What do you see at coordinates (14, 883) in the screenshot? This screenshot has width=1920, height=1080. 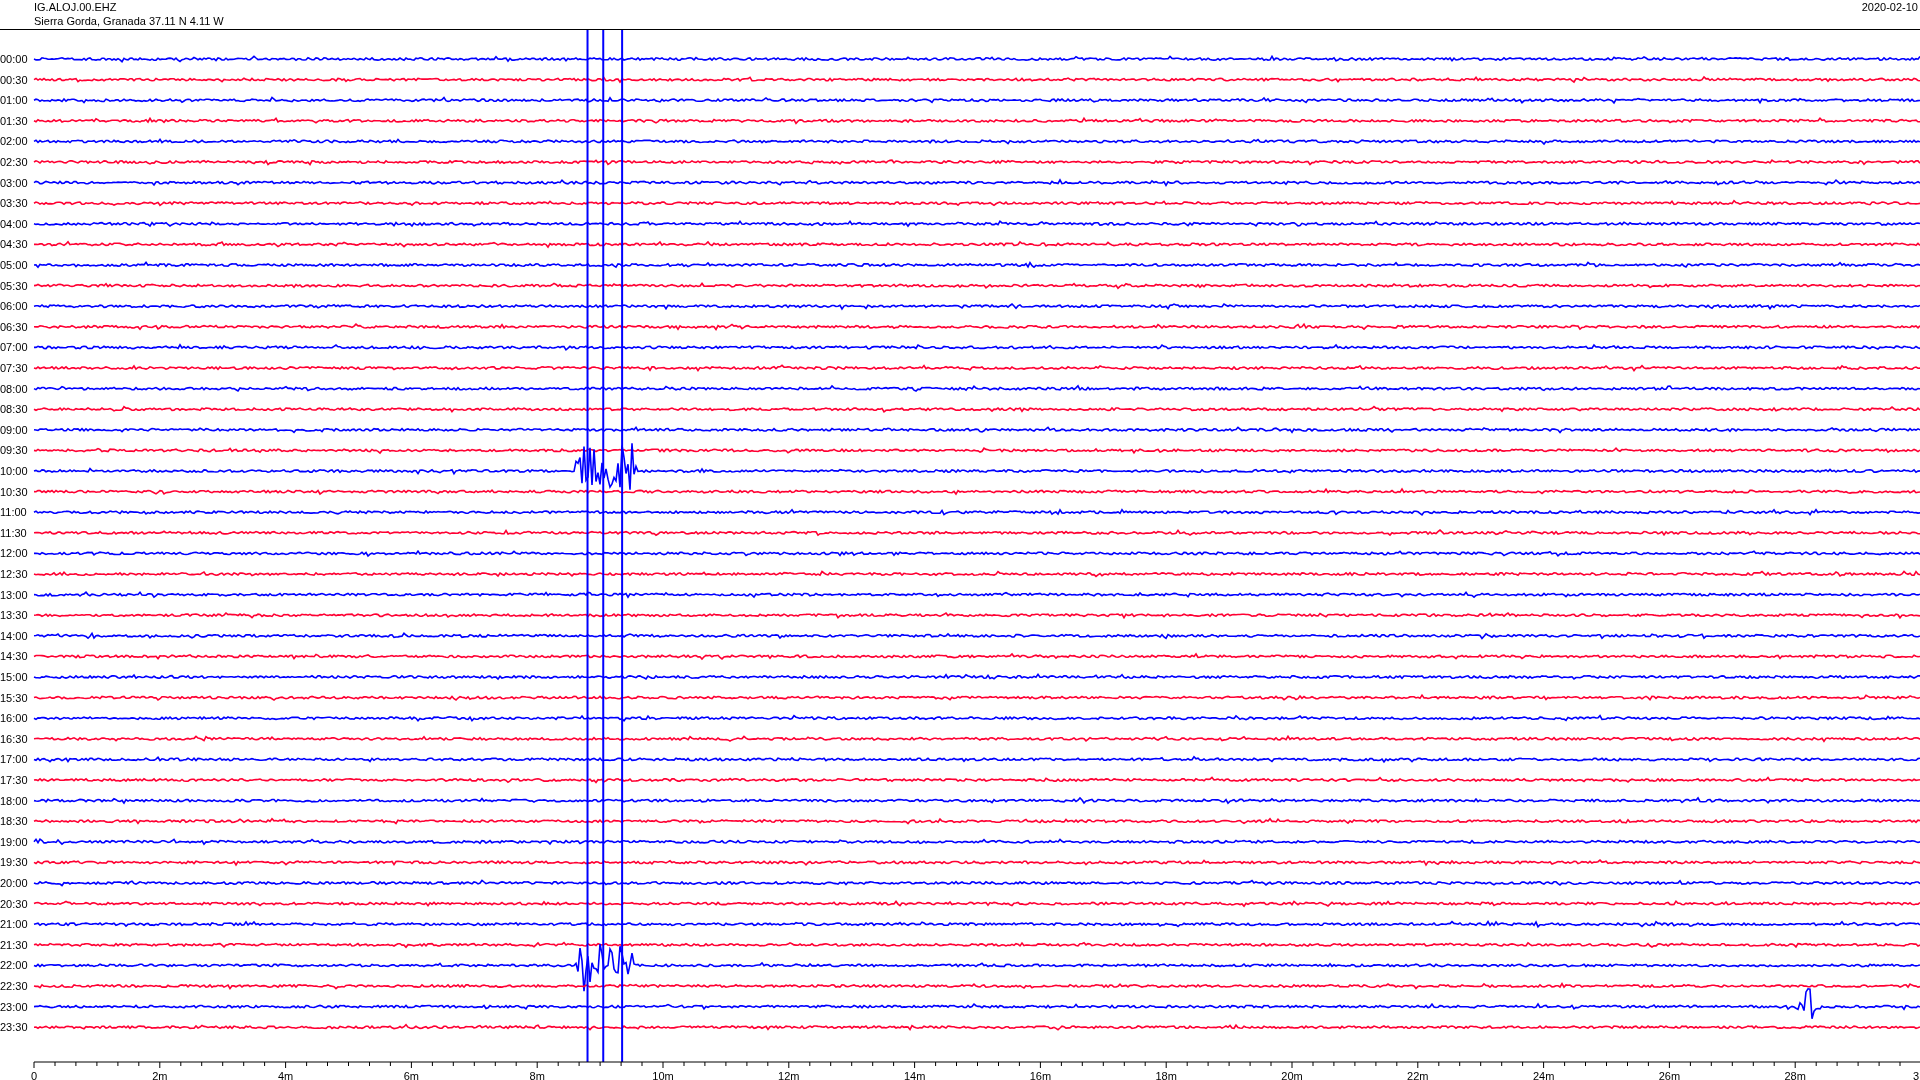 I see `time-label: 20:00` at bounding box center [14, 883].